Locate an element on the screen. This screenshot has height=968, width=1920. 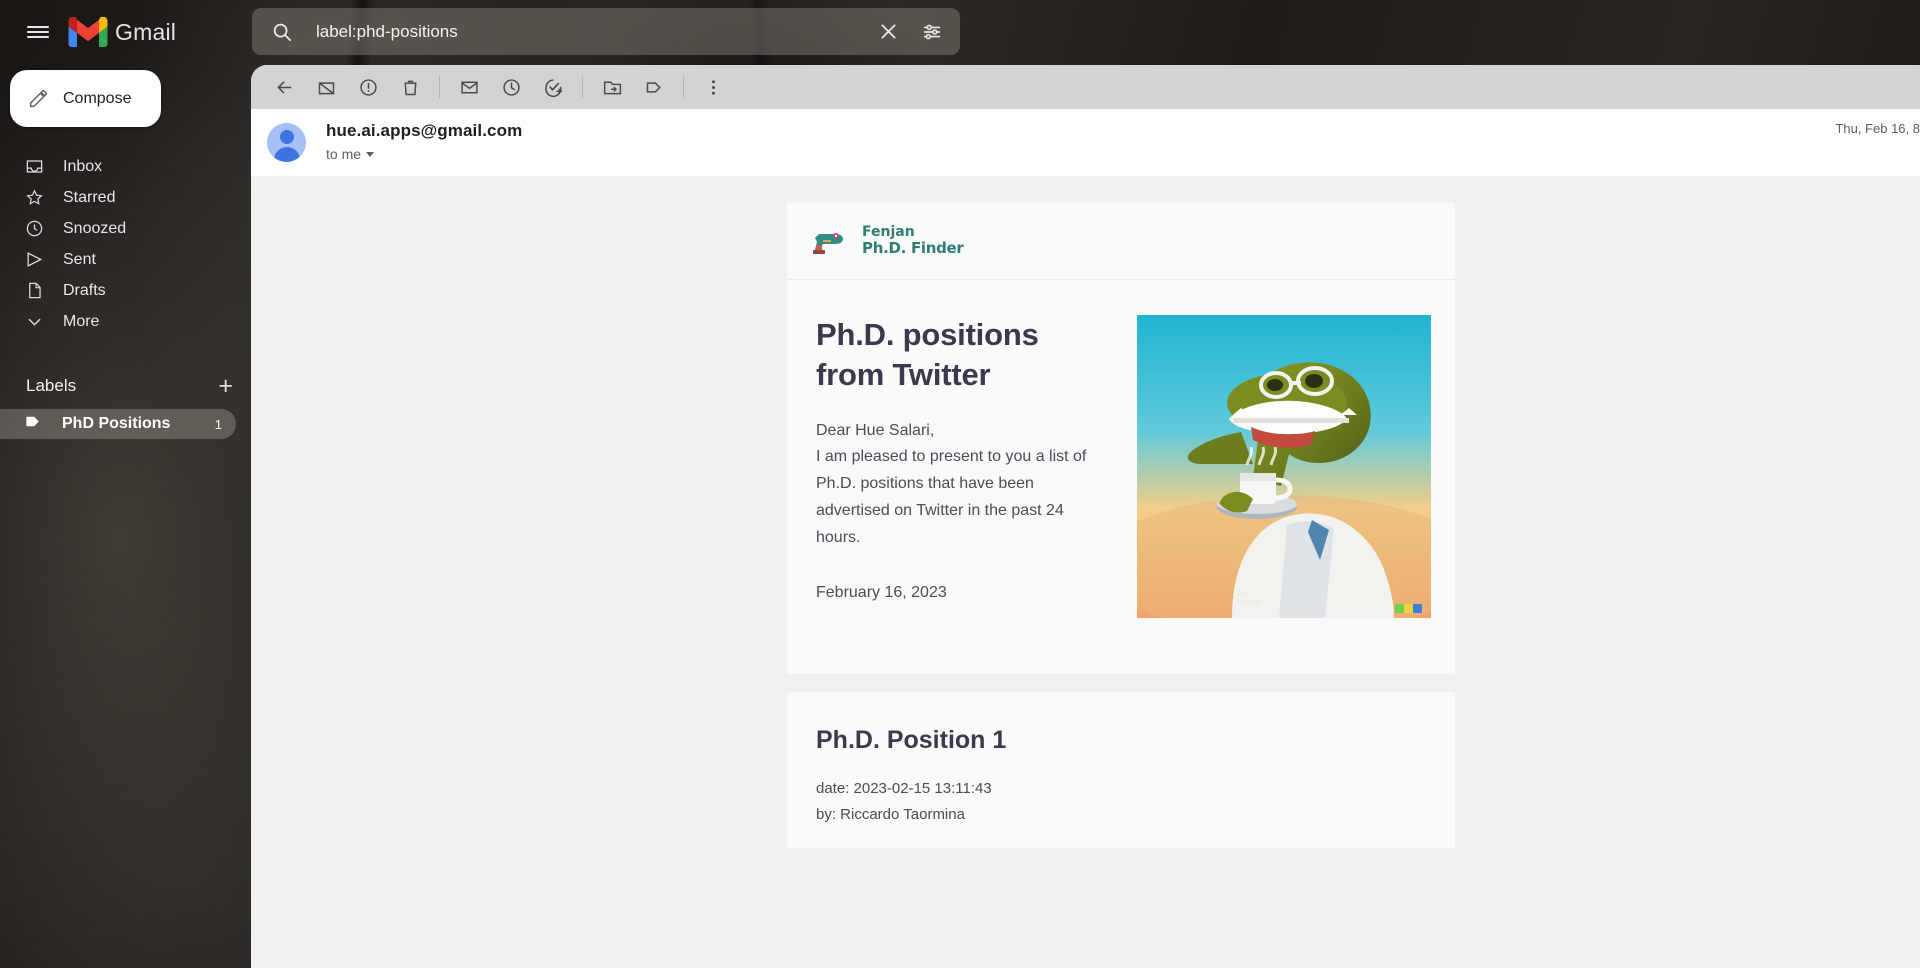
more-options-button is located at coordinates (713, 87).